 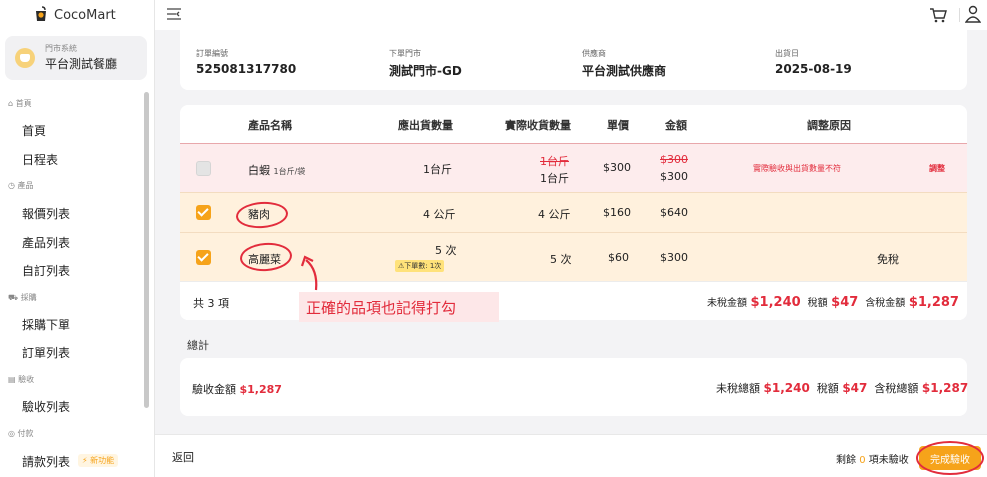 What do you see at coordinates (237, 389) in the screenshot?
I see `accept-amount: 驗收金額 $1,287` at bounding box center [237, 389].